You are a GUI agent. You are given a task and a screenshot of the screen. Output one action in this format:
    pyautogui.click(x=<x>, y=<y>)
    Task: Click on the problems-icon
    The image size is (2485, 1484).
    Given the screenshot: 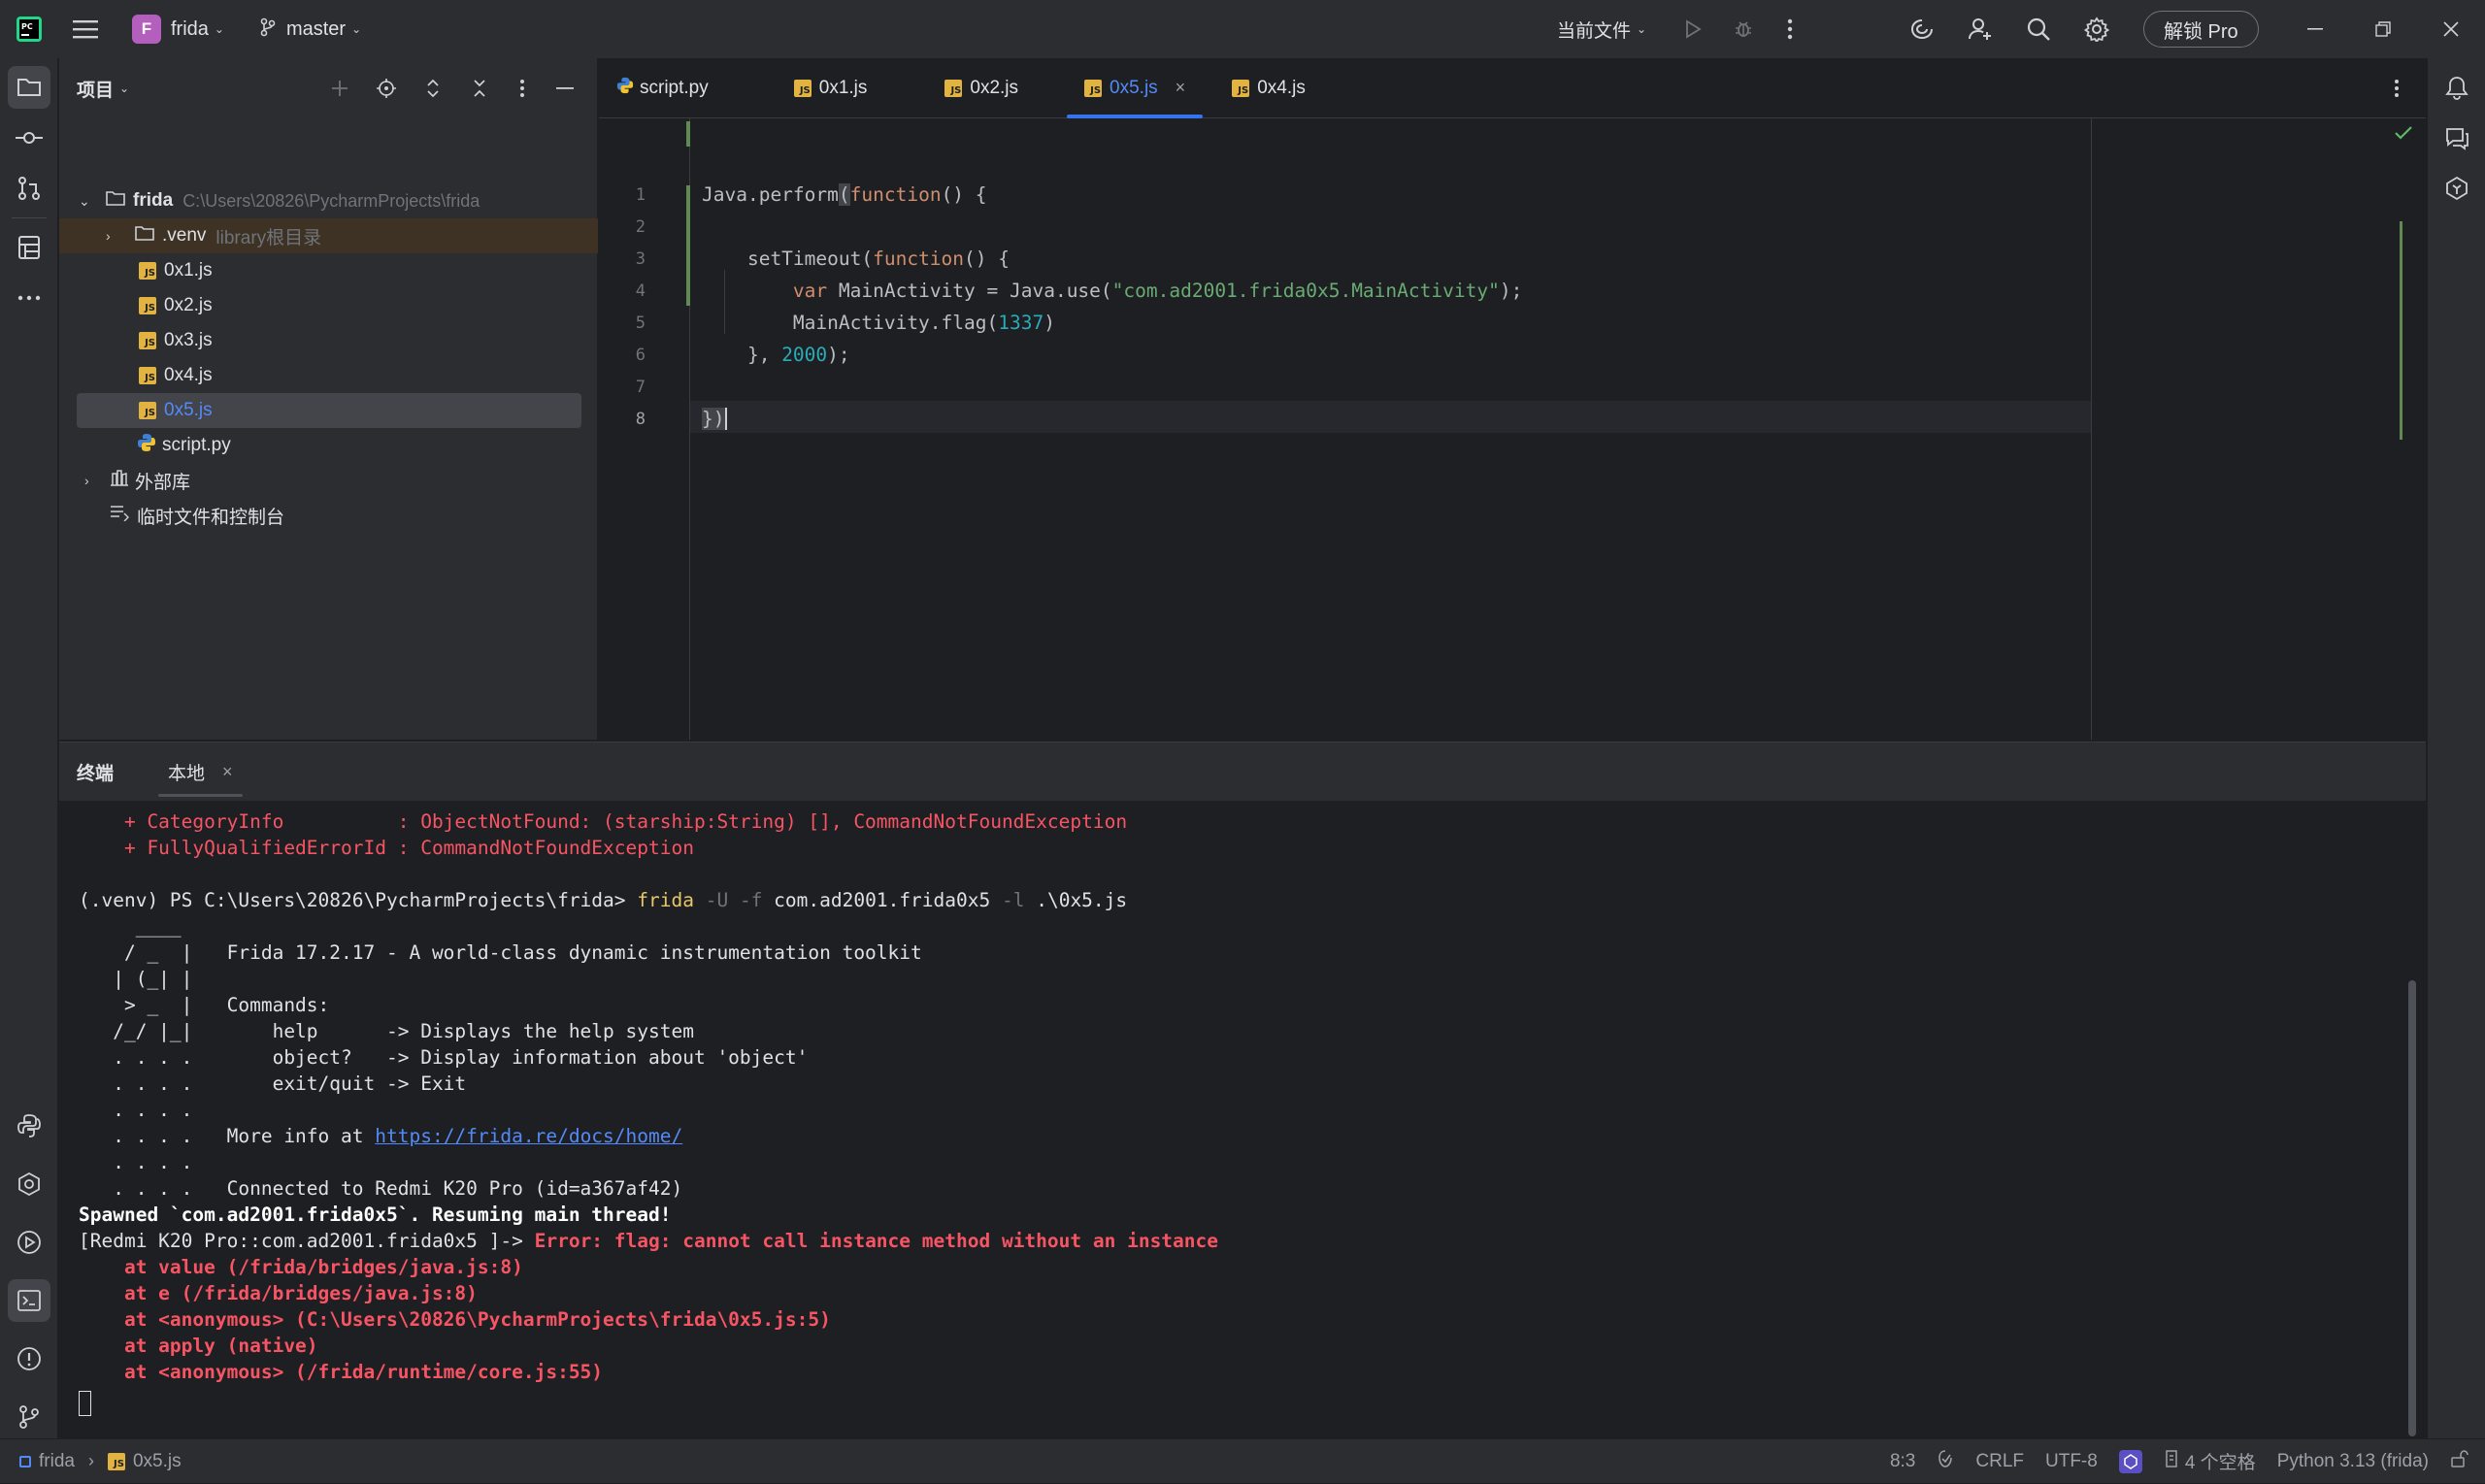 What is the action you would take?
    pyautogui.click(x=29, y=1358)
    